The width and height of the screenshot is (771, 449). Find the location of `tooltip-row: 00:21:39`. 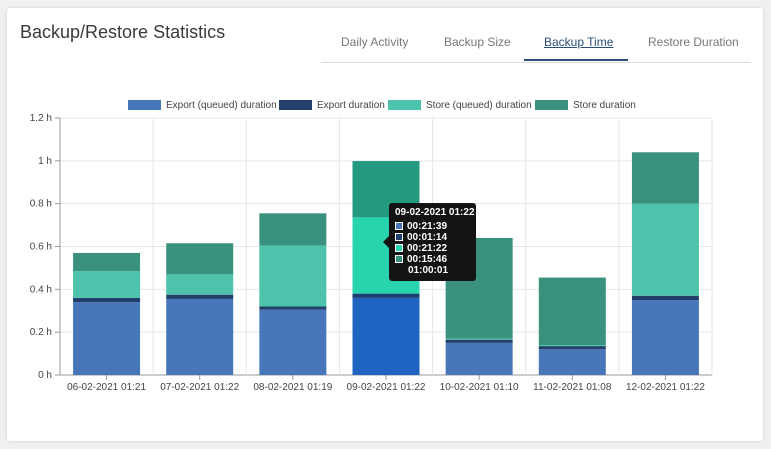

tooltip-row: 00:21:39 is located at coordinates (421, 226).